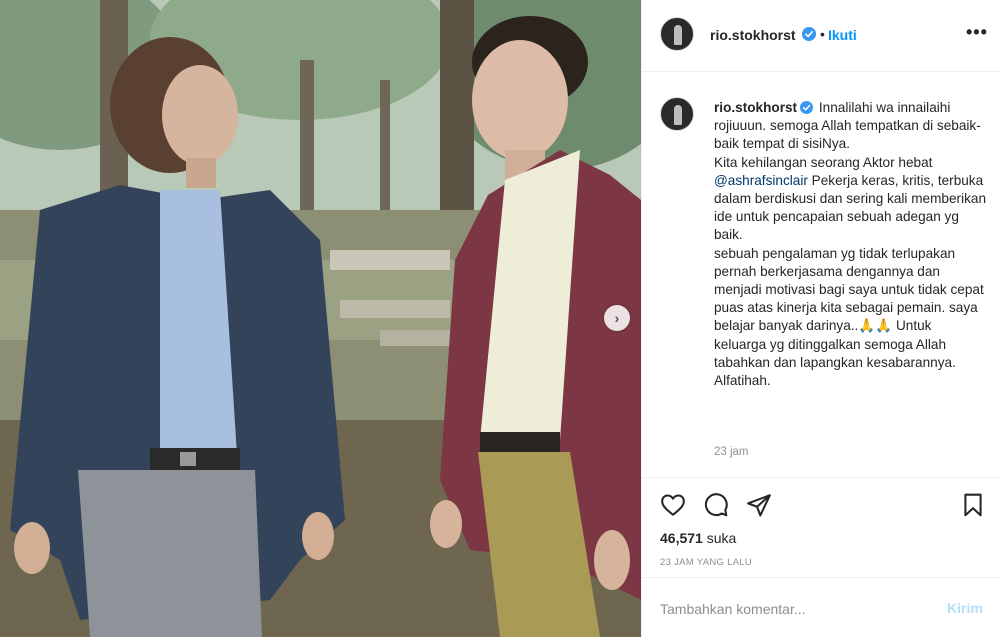  What do you see at coordinates (755, 107) in the screenshot?
I see `caption-username: rio.stokhorst` at bounding box center [755, 107].